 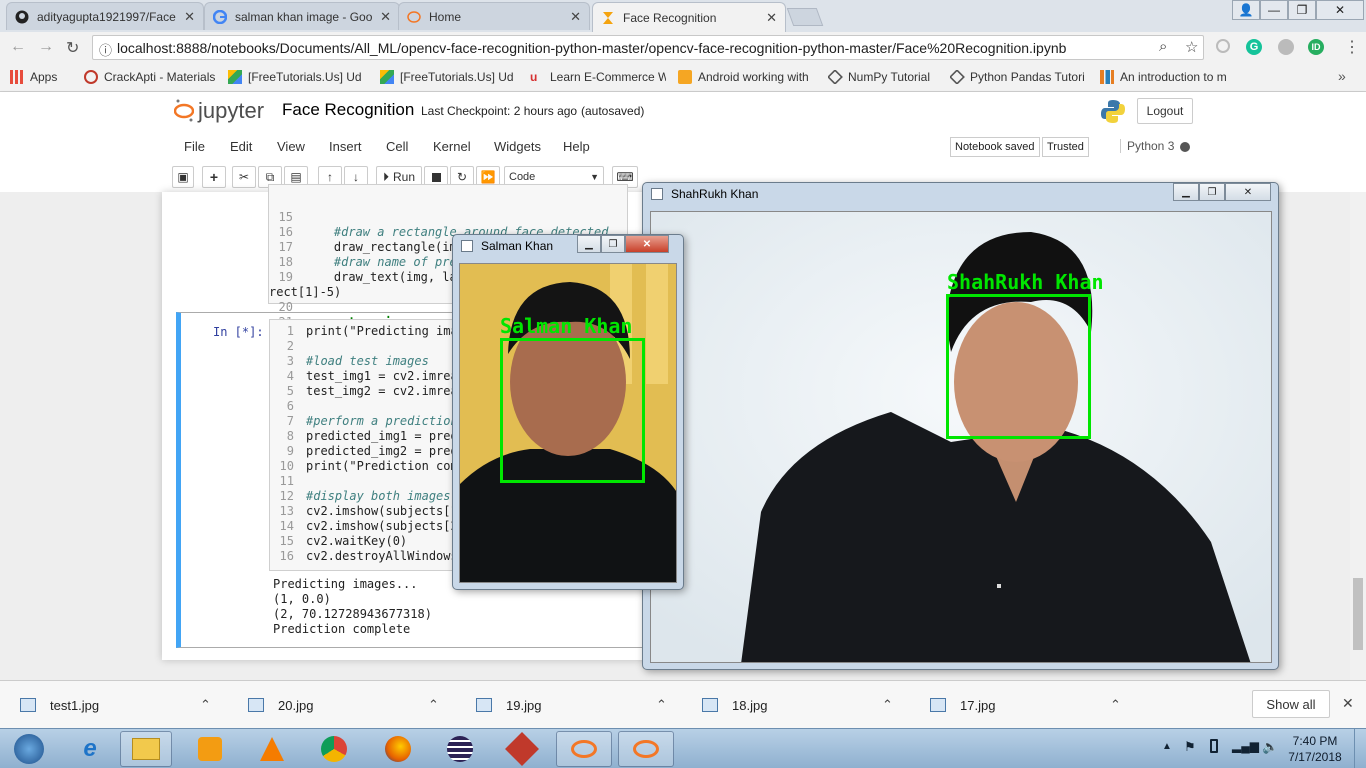 What do you see at coordinates (29, 749) in the screenshot?
I see `start-button` at bounding box center [29, 749].